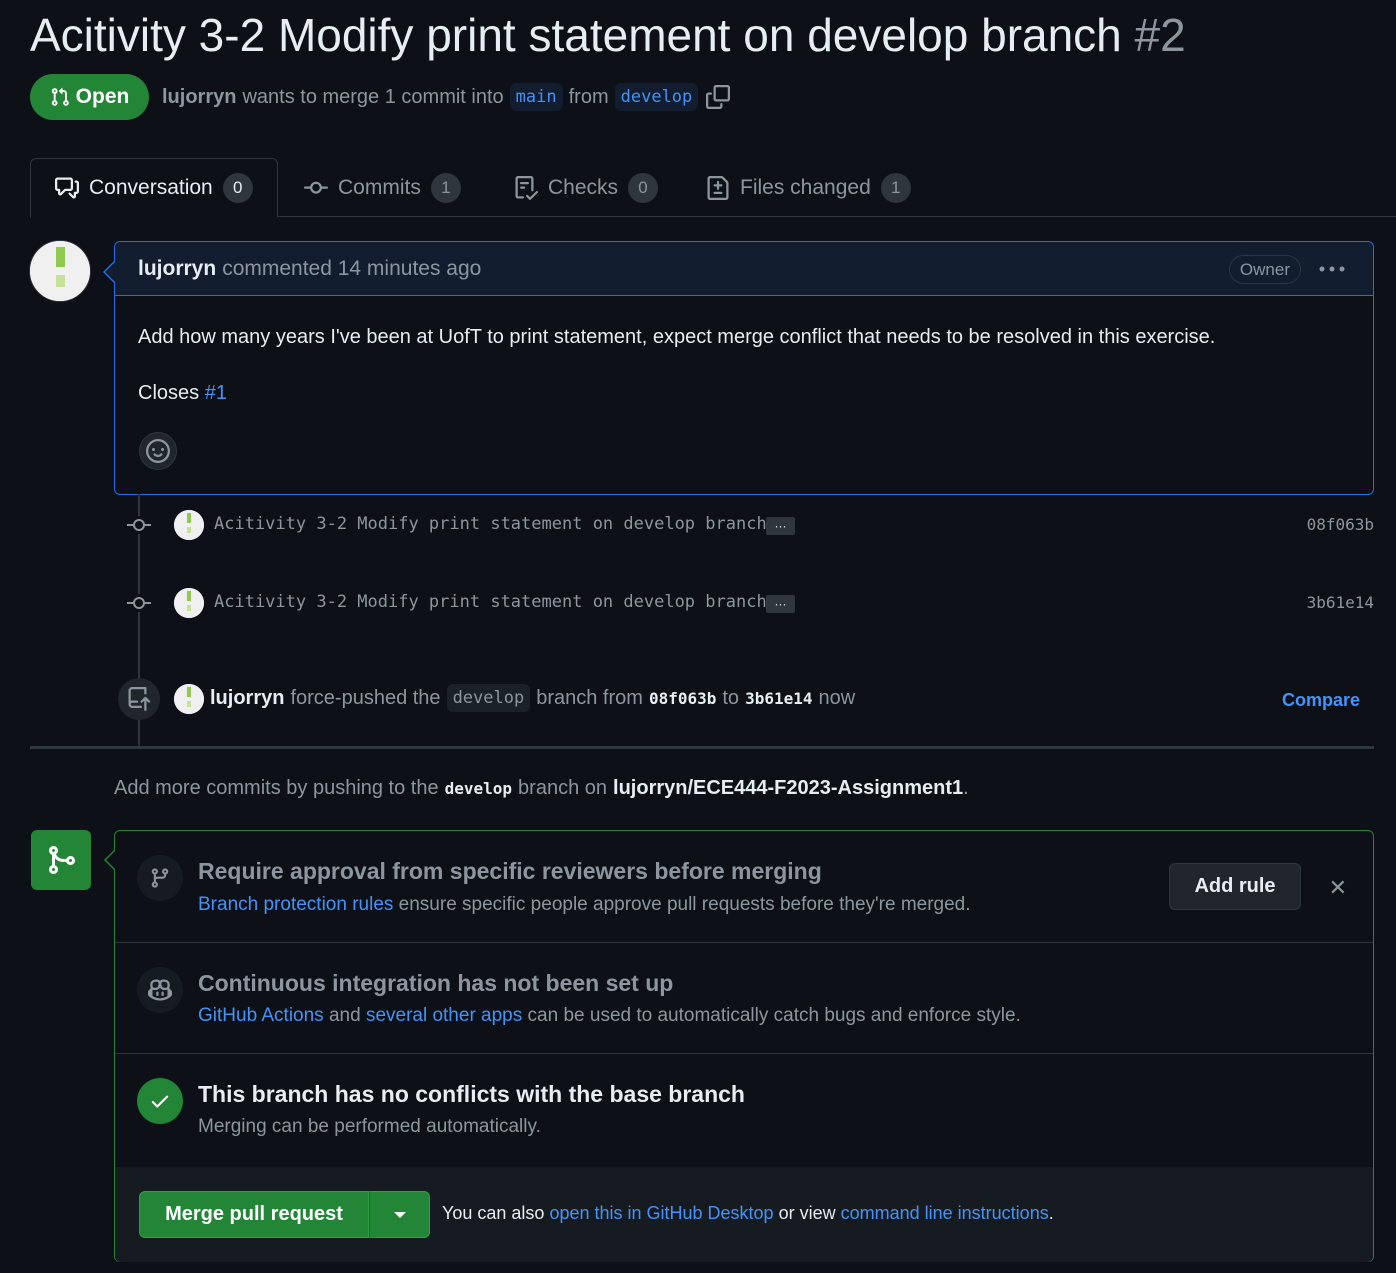 Image resolution: width=1396 pixels, height=1273 pixels. What do you see at coordinates (365, 697) in the screenshot?
I see `force-push-verb: force-pushed the` at bounding box center [365, 697].